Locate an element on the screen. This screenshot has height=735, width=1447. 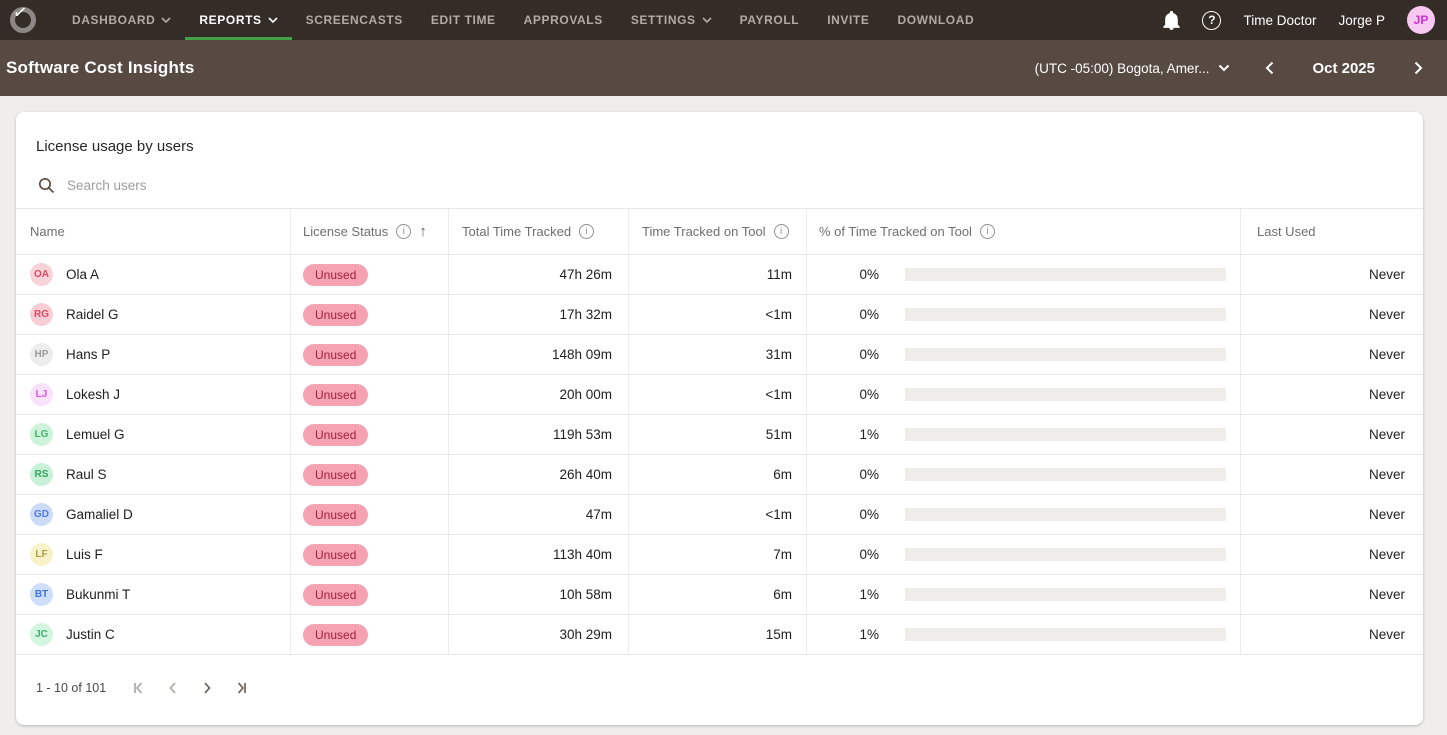
avatar: JC is located at coordinates (41, 634).